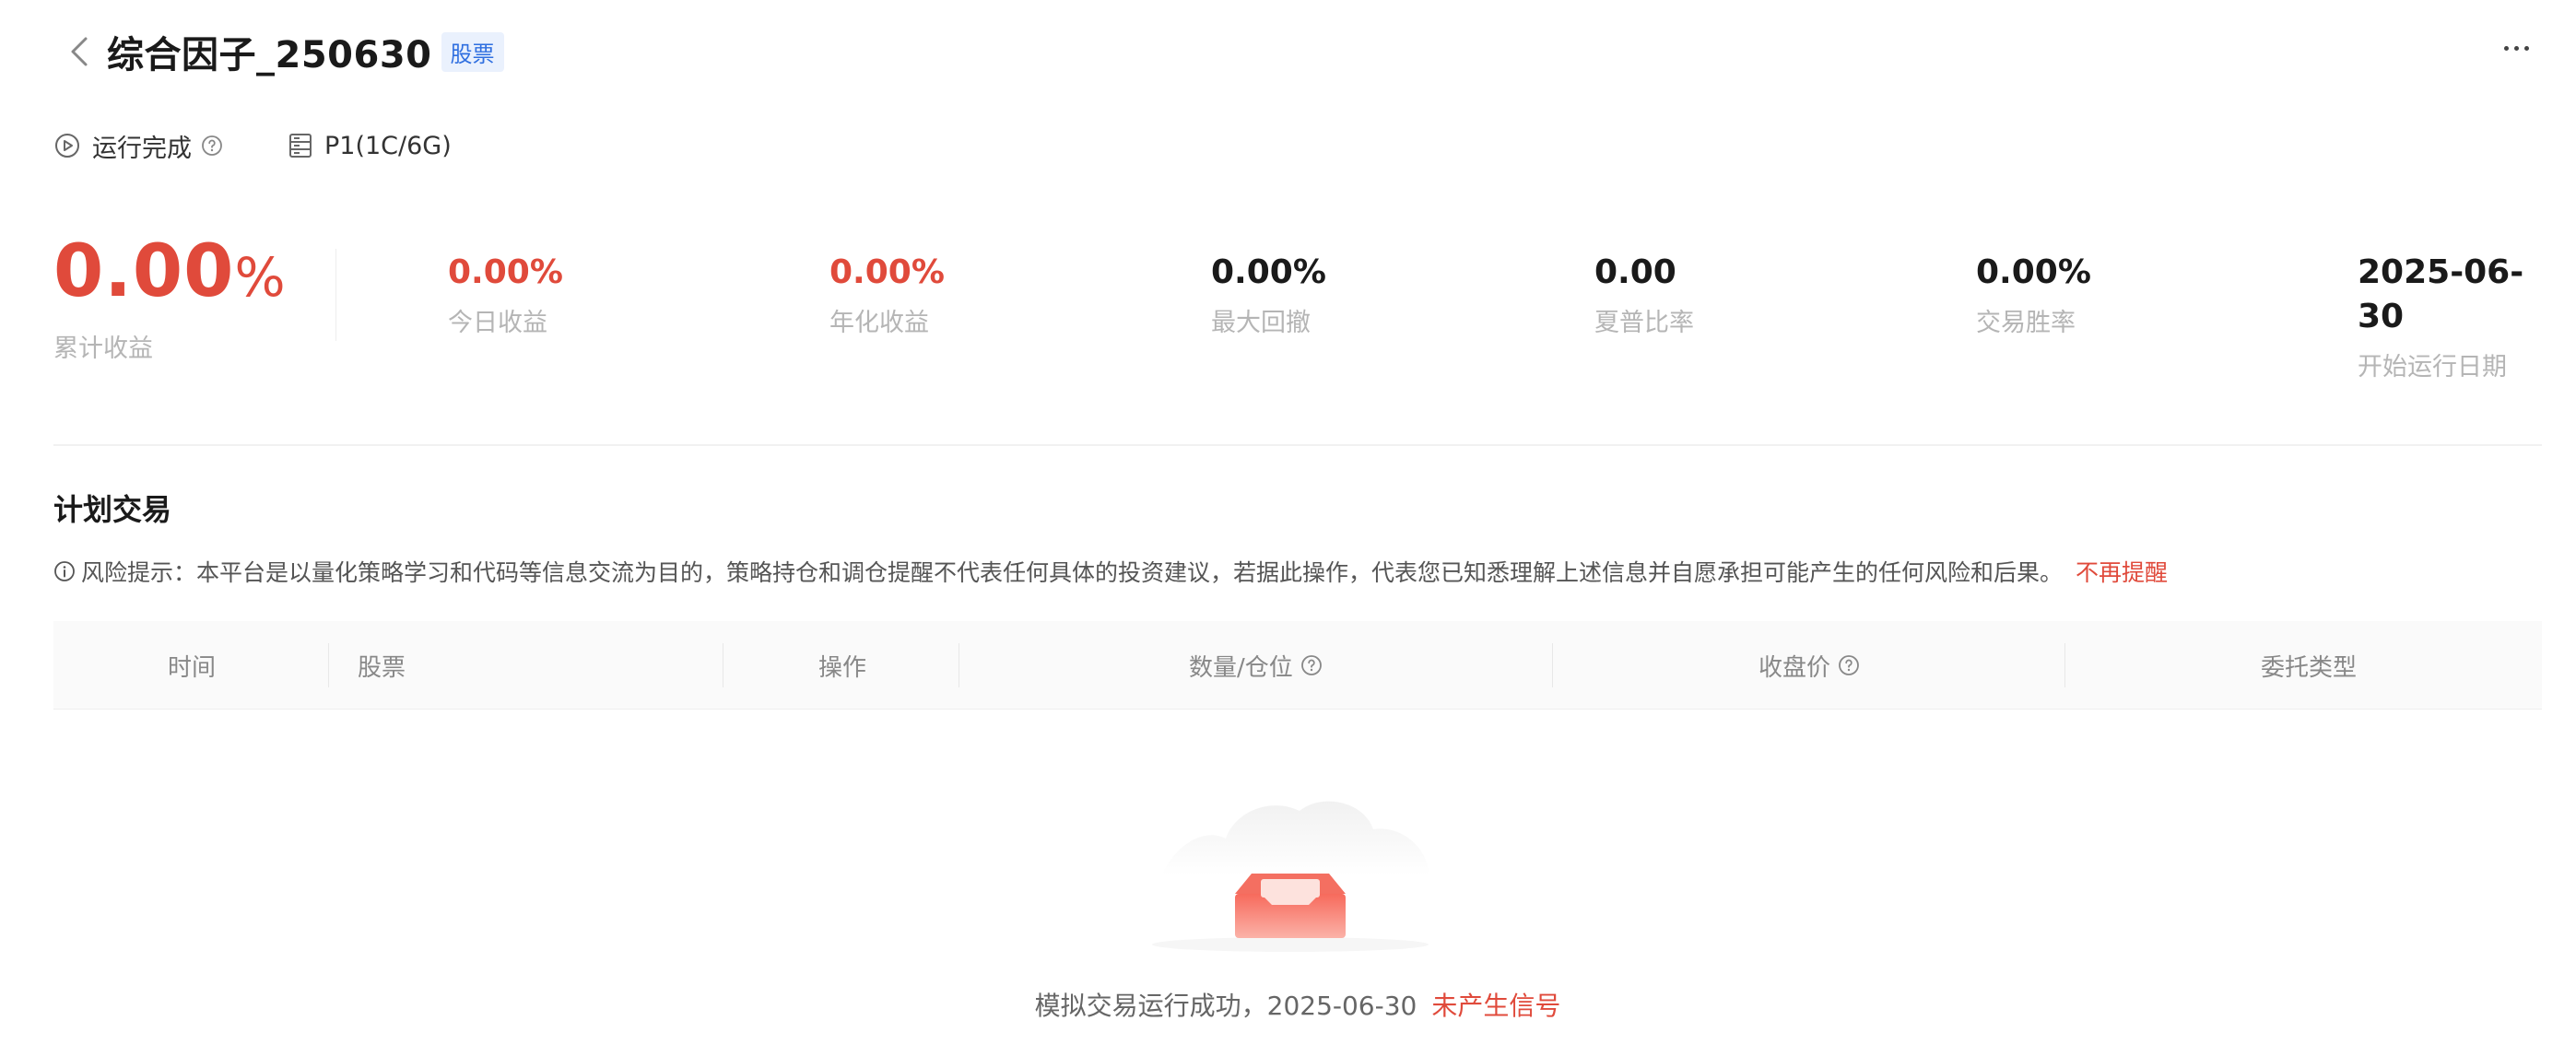  I want to click on column-label: 数量/仓位, so click(1241, 667).